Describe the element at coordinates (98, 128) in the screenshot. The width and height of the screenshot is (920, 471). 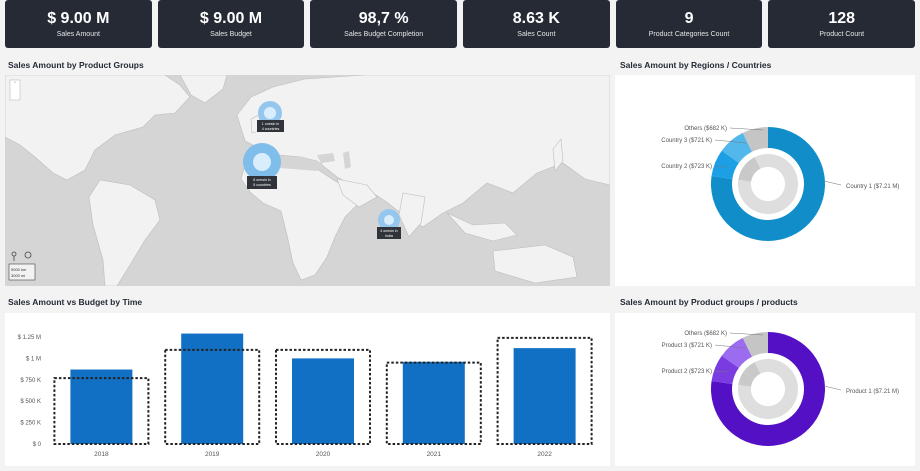
I see `north-america` at that location.